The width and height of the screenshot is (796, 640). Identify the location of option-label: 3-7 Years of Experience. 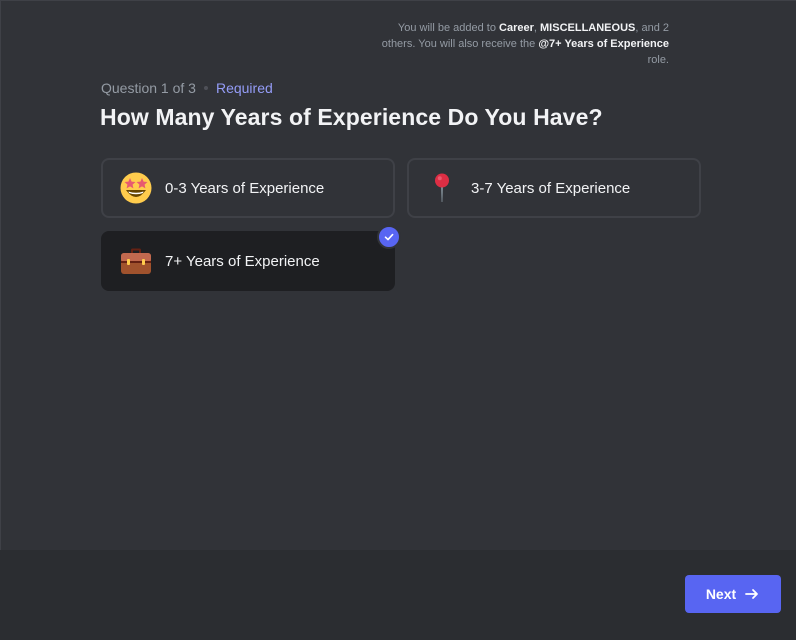
(551, 188).